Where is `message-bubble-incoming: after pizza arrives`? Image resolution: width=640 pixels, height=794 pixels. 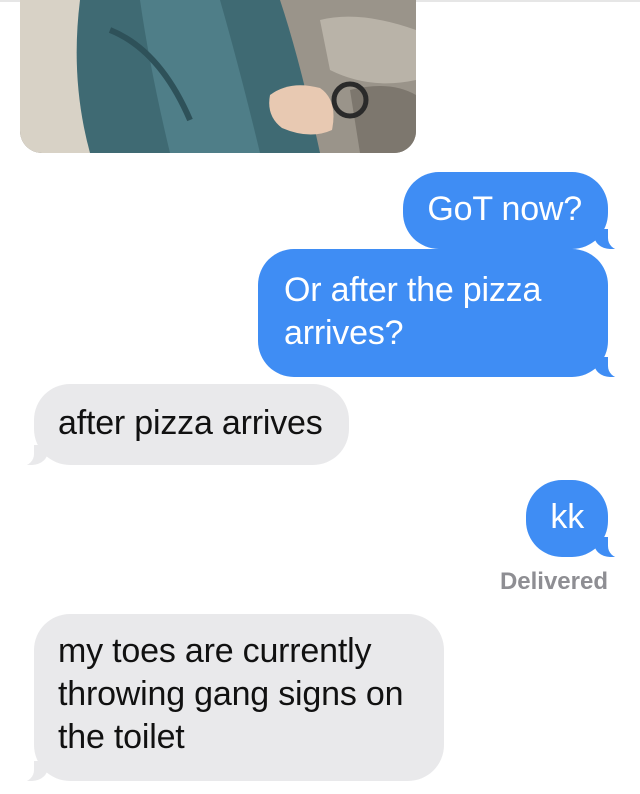 message-bubble-incoming: after pizza arrives is located at coordinates (180, 425).